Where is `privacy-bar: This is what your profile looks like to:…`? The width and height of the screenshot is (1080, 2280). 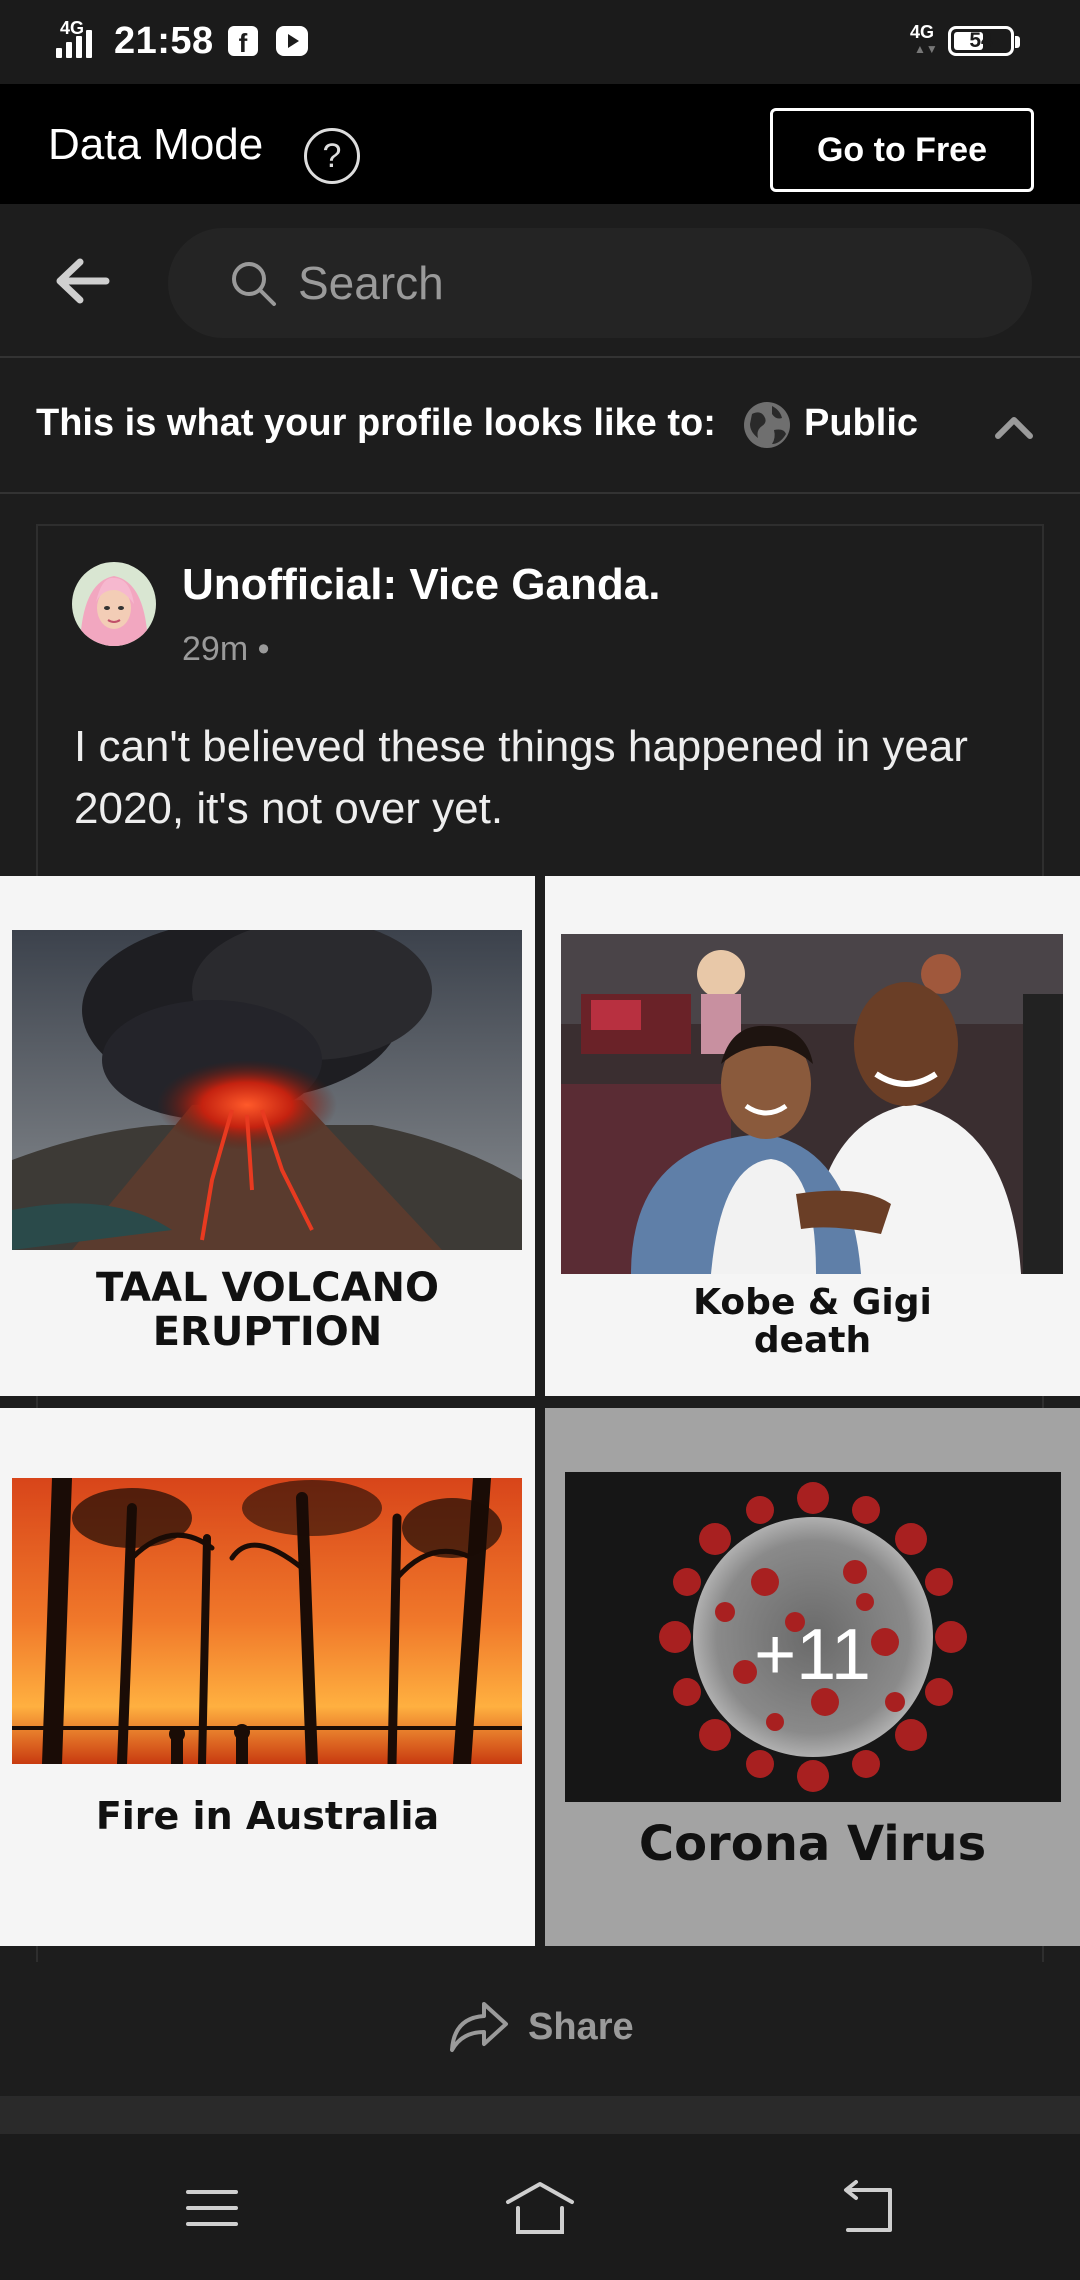
privacy-bar: This is what your profile looks like to:… is located at coordinates (540, 426).